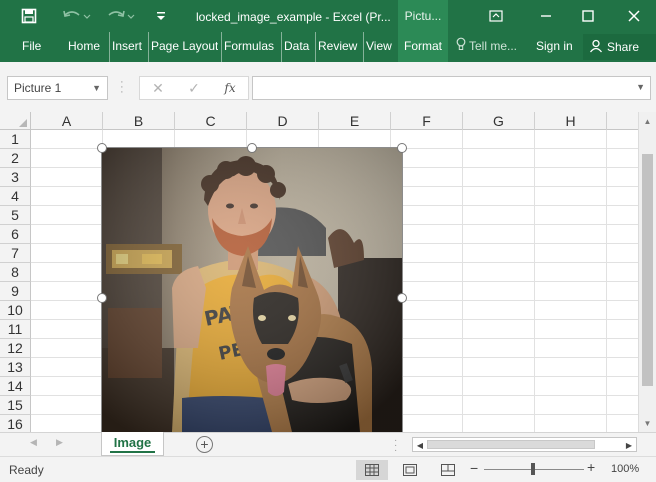 The width and height of the screenshot is (656, 482). Describe the element at coordinates (15, 234) in the screenshot. I see `row-header-6: 6` at that location.